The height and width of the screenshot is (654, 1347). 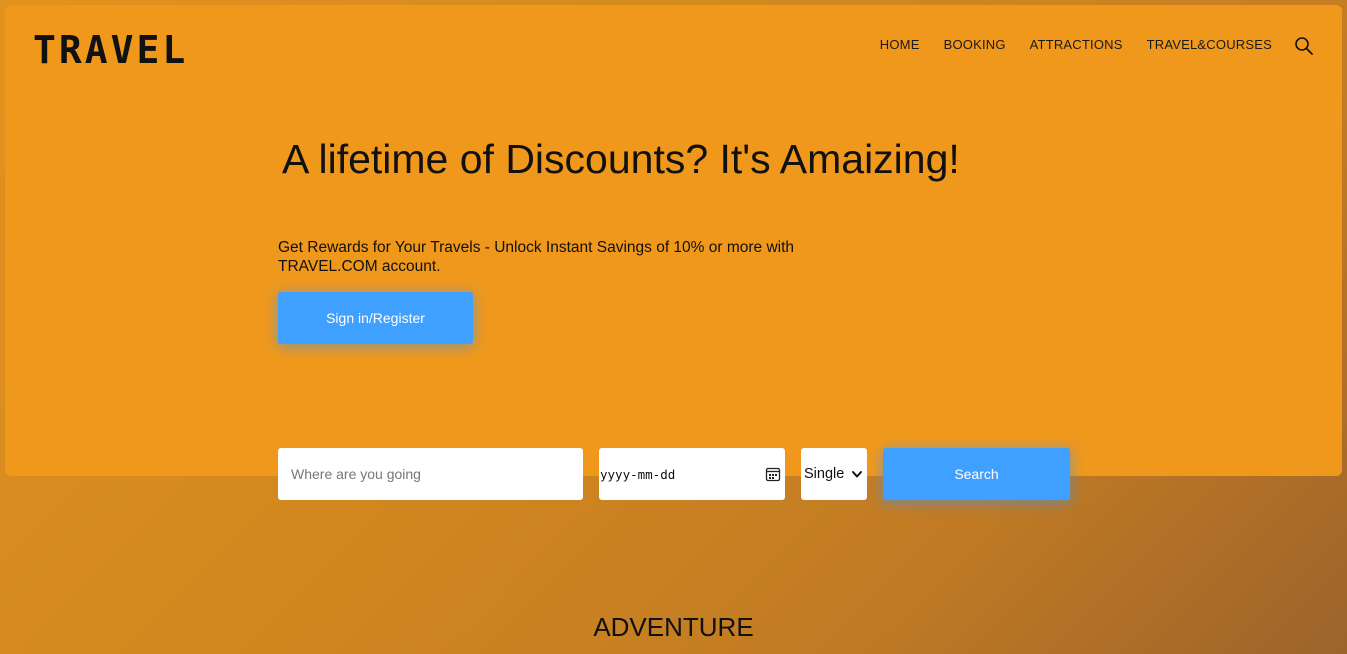 I want to click on chevron-down-icon, so click(x=857, y=474).